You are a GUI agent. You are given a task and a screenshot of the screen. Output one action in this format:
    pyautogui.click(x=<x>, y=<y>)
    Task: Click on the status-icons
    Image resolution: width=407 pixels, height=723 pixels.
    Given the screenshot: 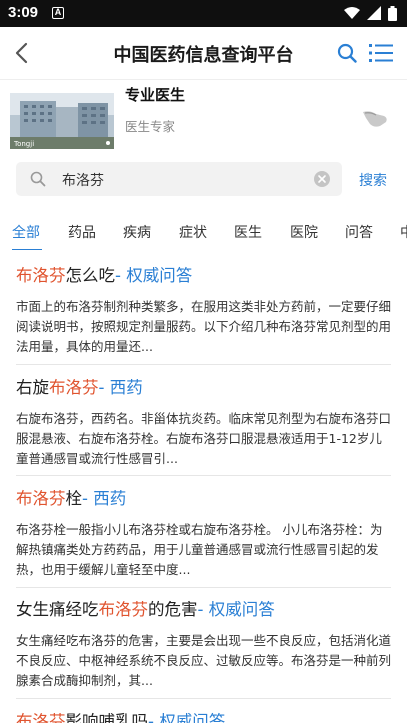 What is the action you would take?
    pyautogui.click(x=370, y=13)
    